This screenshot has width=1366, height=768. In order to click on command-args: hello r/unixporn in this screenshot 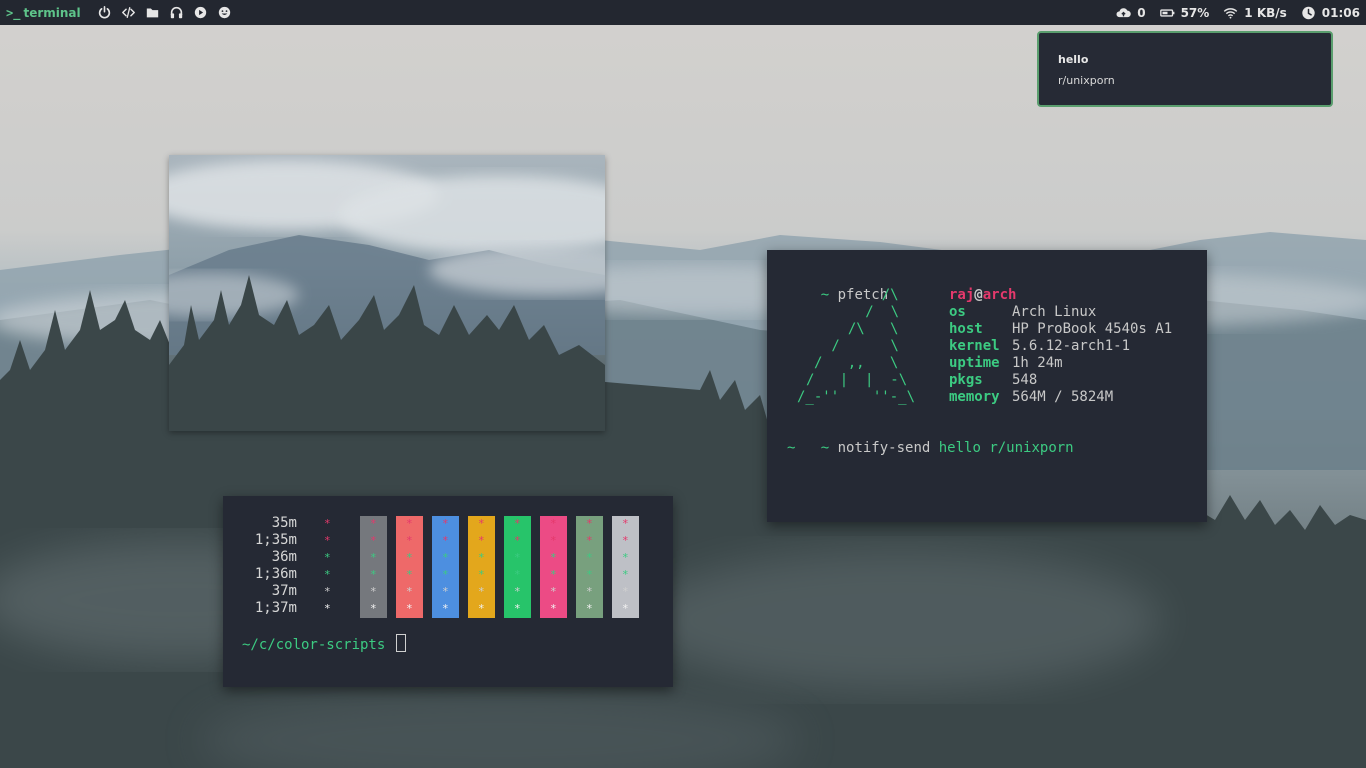, I will do `click(1006, 448)`.